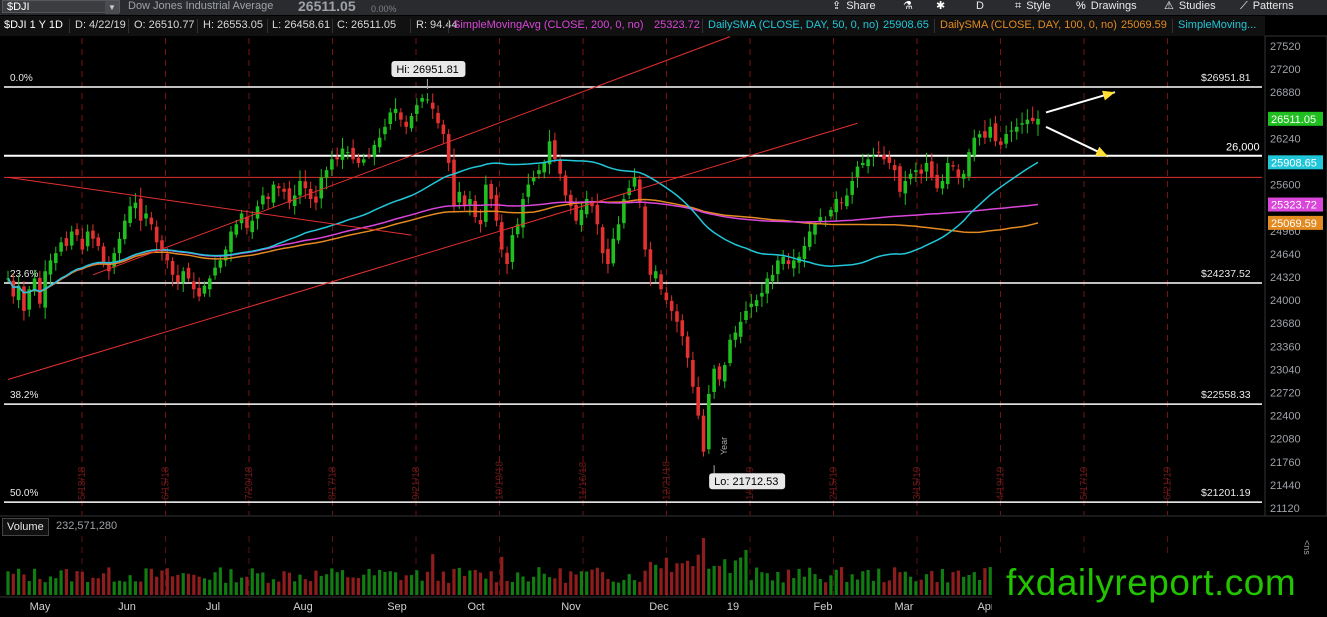  Describe the element at coordinates (1293, 120) in the screenshot. I see `price-bubble-label: 26511.05` at that location.